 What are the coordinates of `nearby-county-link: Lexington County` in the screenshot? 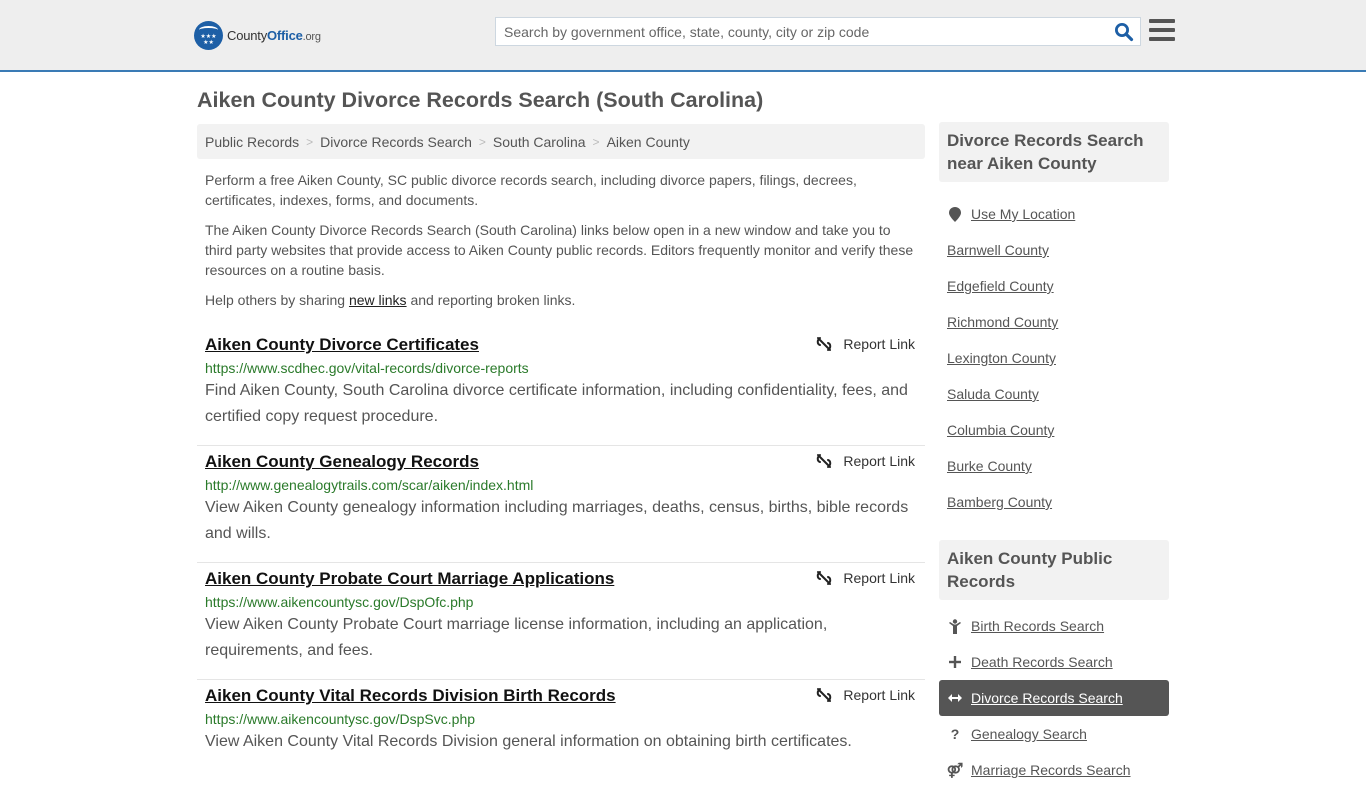 It's located at (1001, 358).